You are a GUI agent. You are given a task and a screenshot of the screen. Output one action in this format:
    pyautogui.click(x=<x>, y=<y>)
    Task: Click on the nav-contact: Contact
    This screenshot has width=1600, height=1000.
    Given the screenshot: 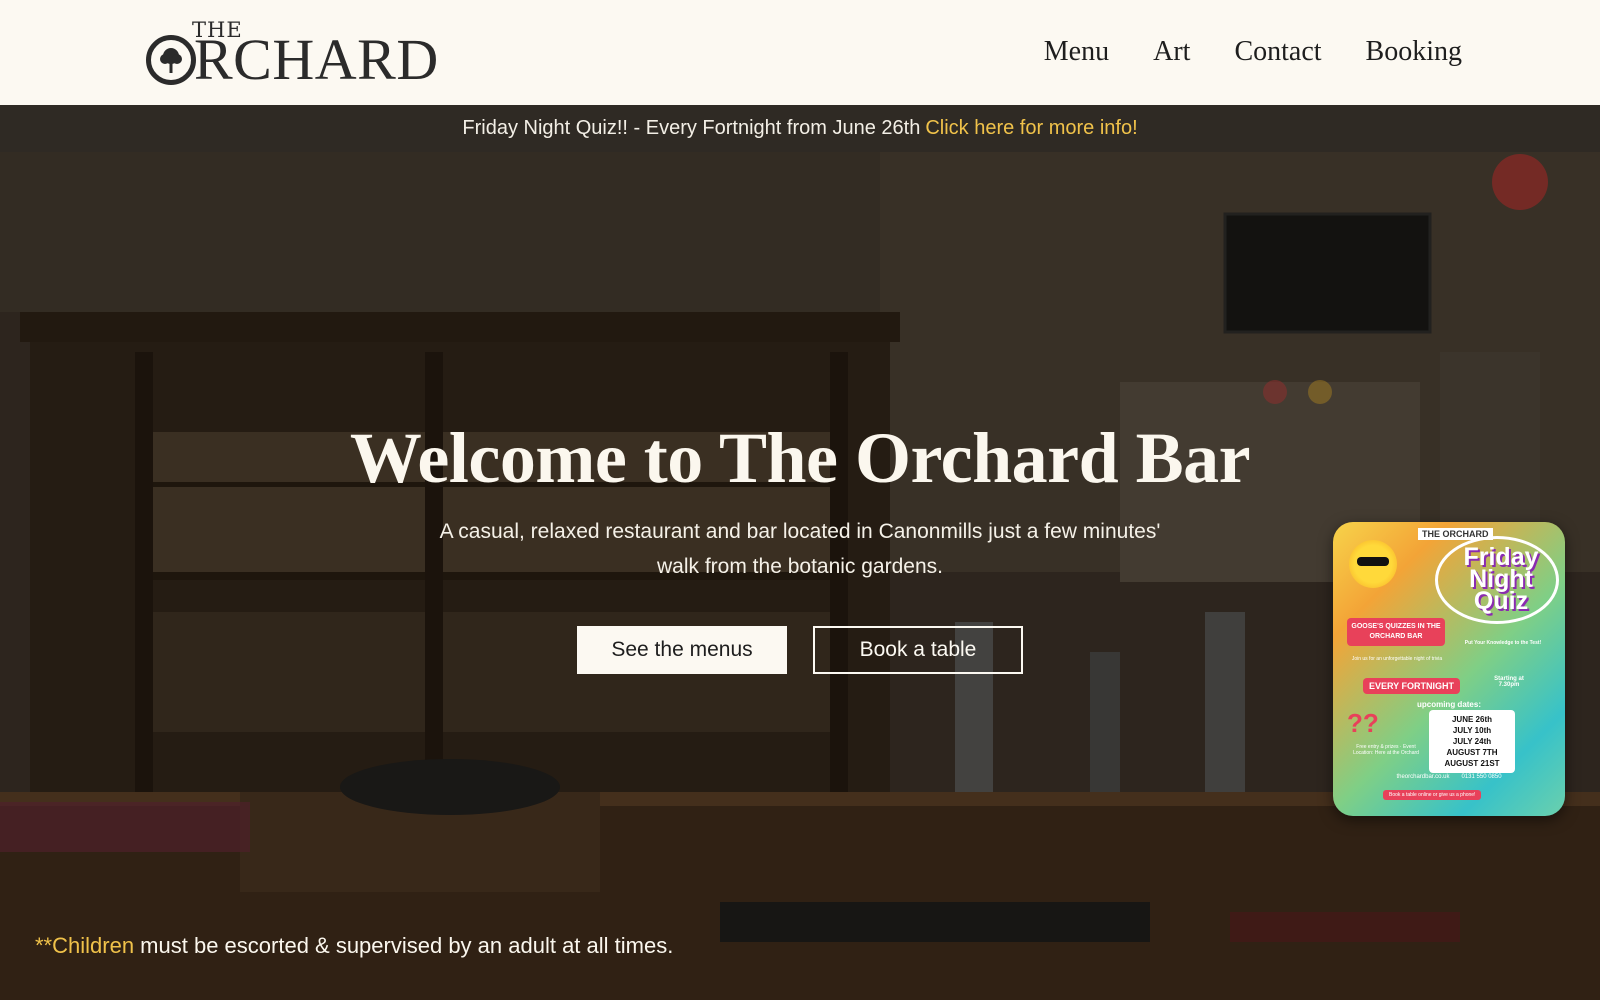 What is the action you would take?
    pyautogui.click(x=1277, y=52)
    